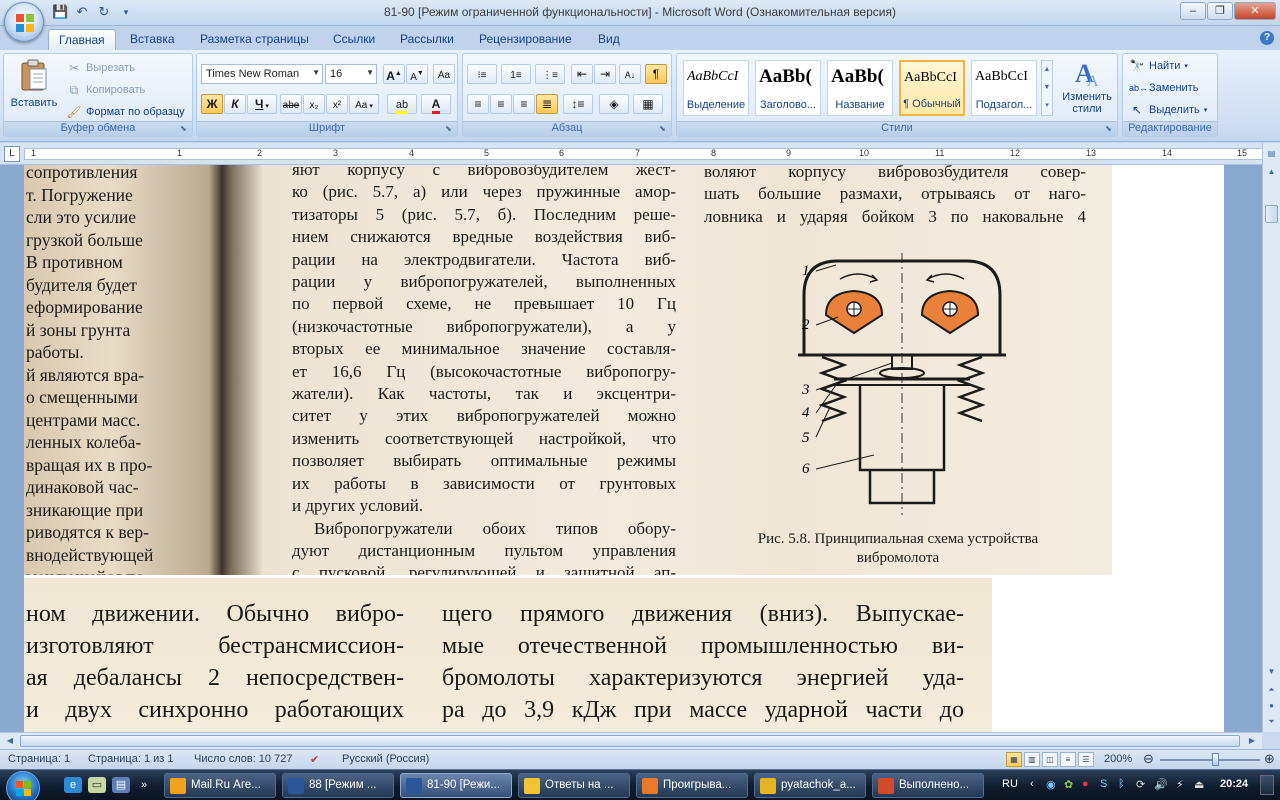 The width and height of the screenshot is (1280, 800). I want to click on align-left-button: ≡, so click(478, 104).